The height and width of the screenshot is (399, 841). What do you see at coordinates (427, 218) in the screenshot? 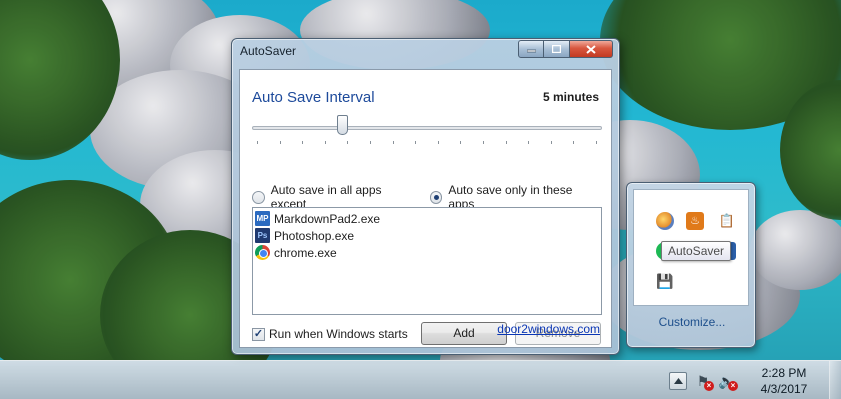
I see `list-item: MP MarkdownPad2.exe` at bounding box center [427, 218].